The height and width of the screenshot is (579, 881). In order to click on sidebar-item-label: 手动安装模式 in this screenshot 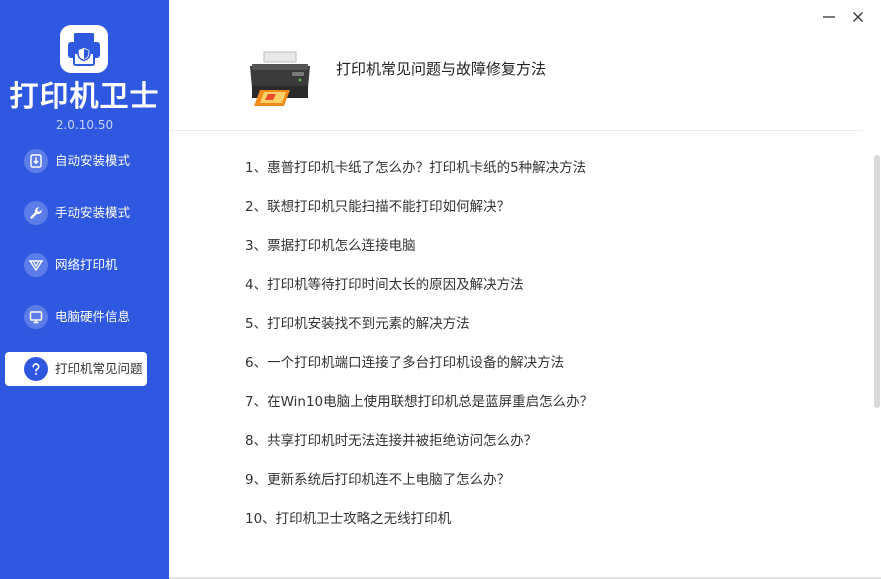, I will do `click(93, 212)`.